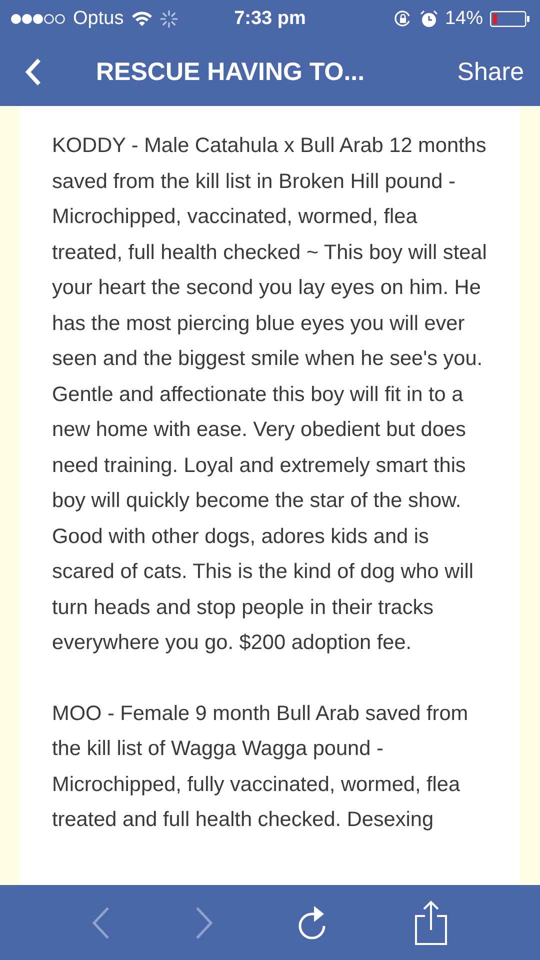  Describe the element at coordinates (261, 766) in the screenshot. I see `article-paragraph: MOO - Female 9 month Bull Arab saved from the kill list of Wagga Wagga pound - Microchipped, fully vaccinated, wormed, flea treated and full health checked. Desexing` at that location.